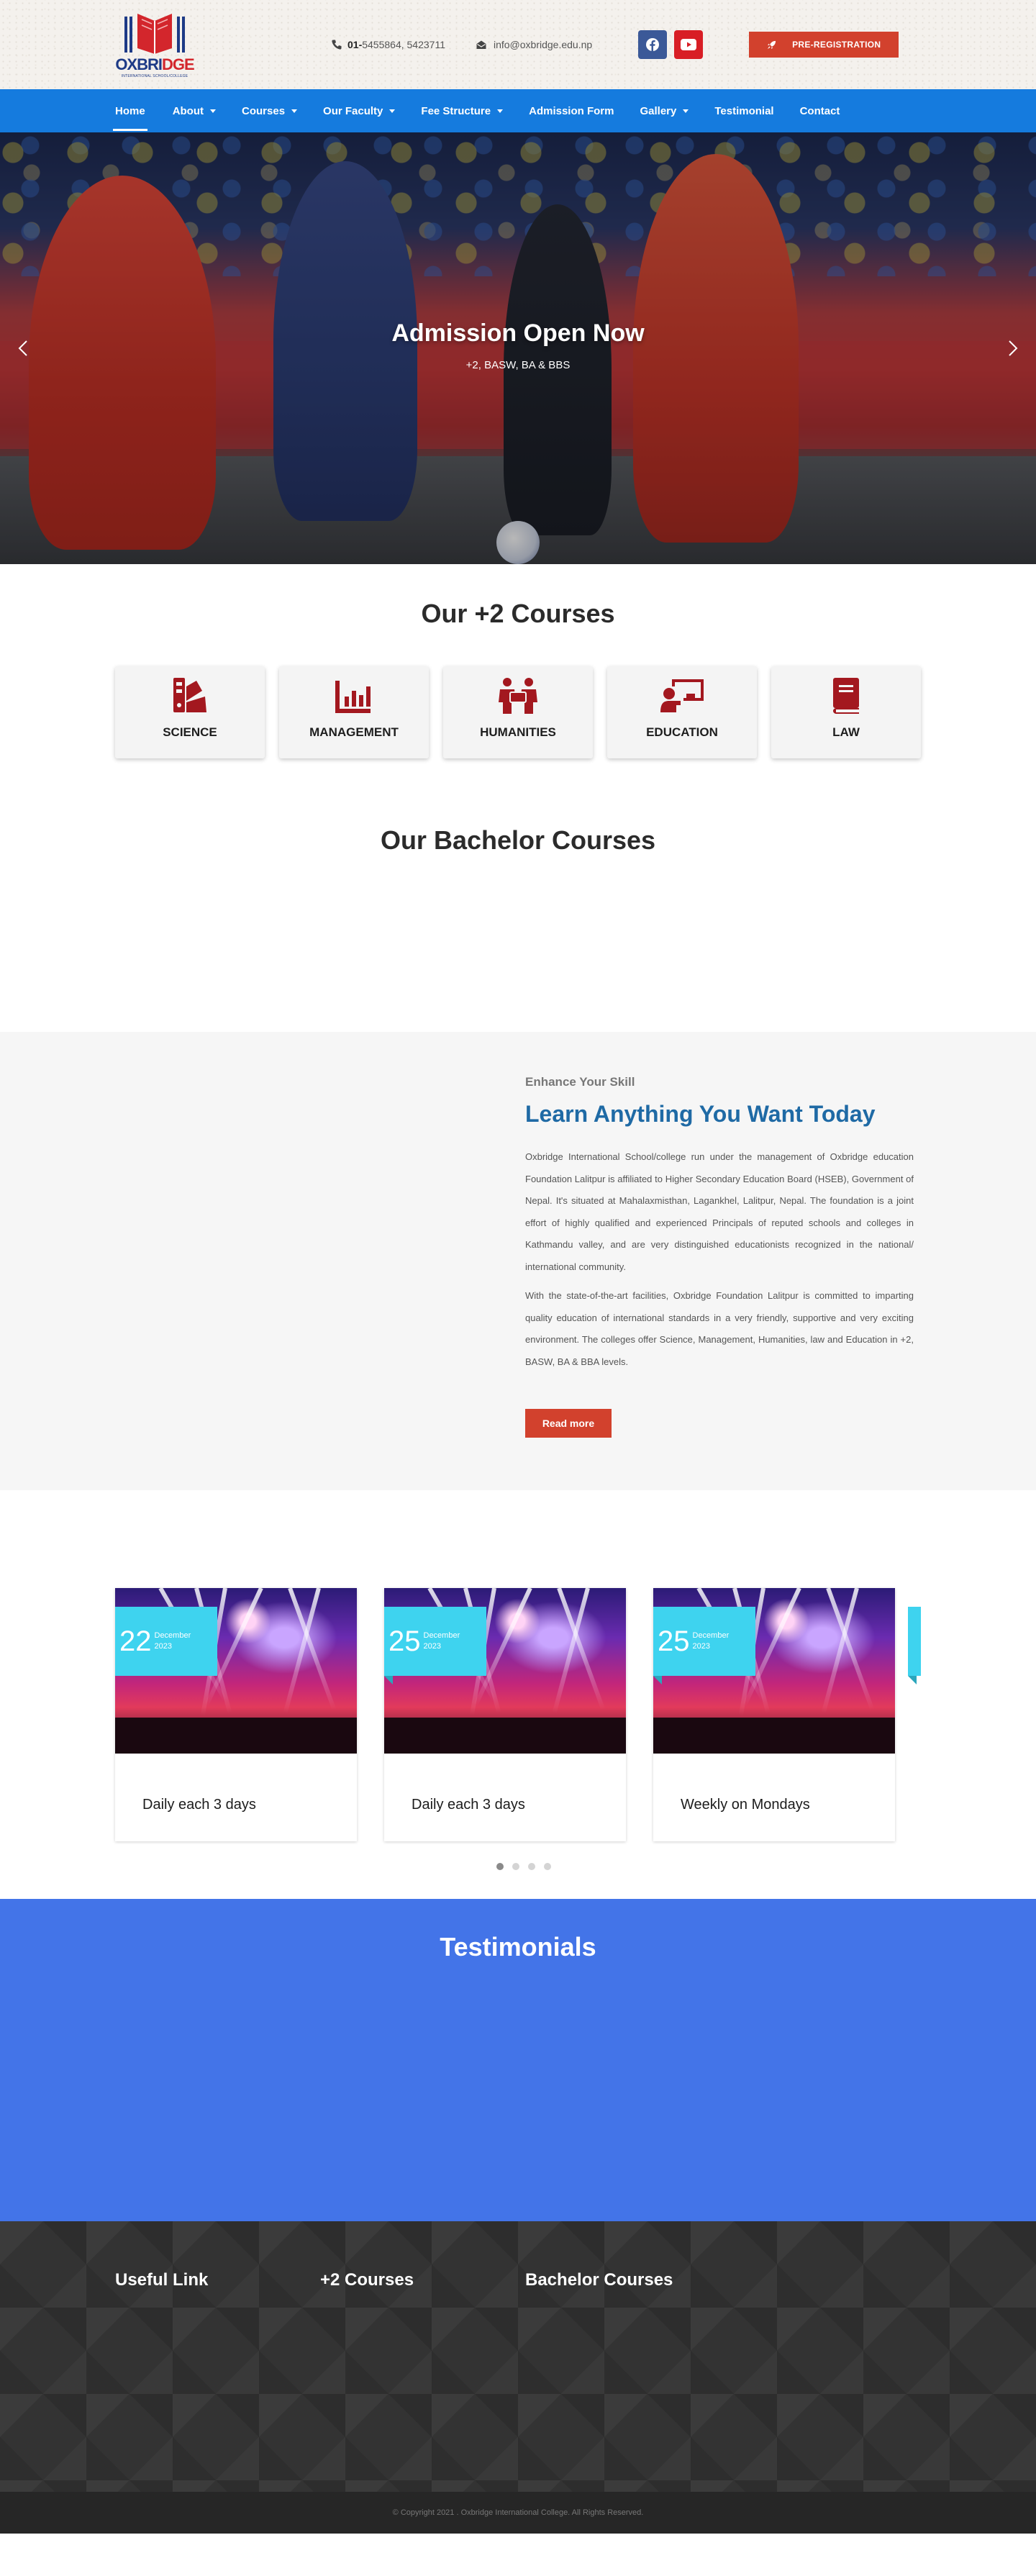 The image size is (1036, 2576). Describe the element at coordinates (190, 712) in the screenshot. I see `course-card-science: SCIENCE` at that location.